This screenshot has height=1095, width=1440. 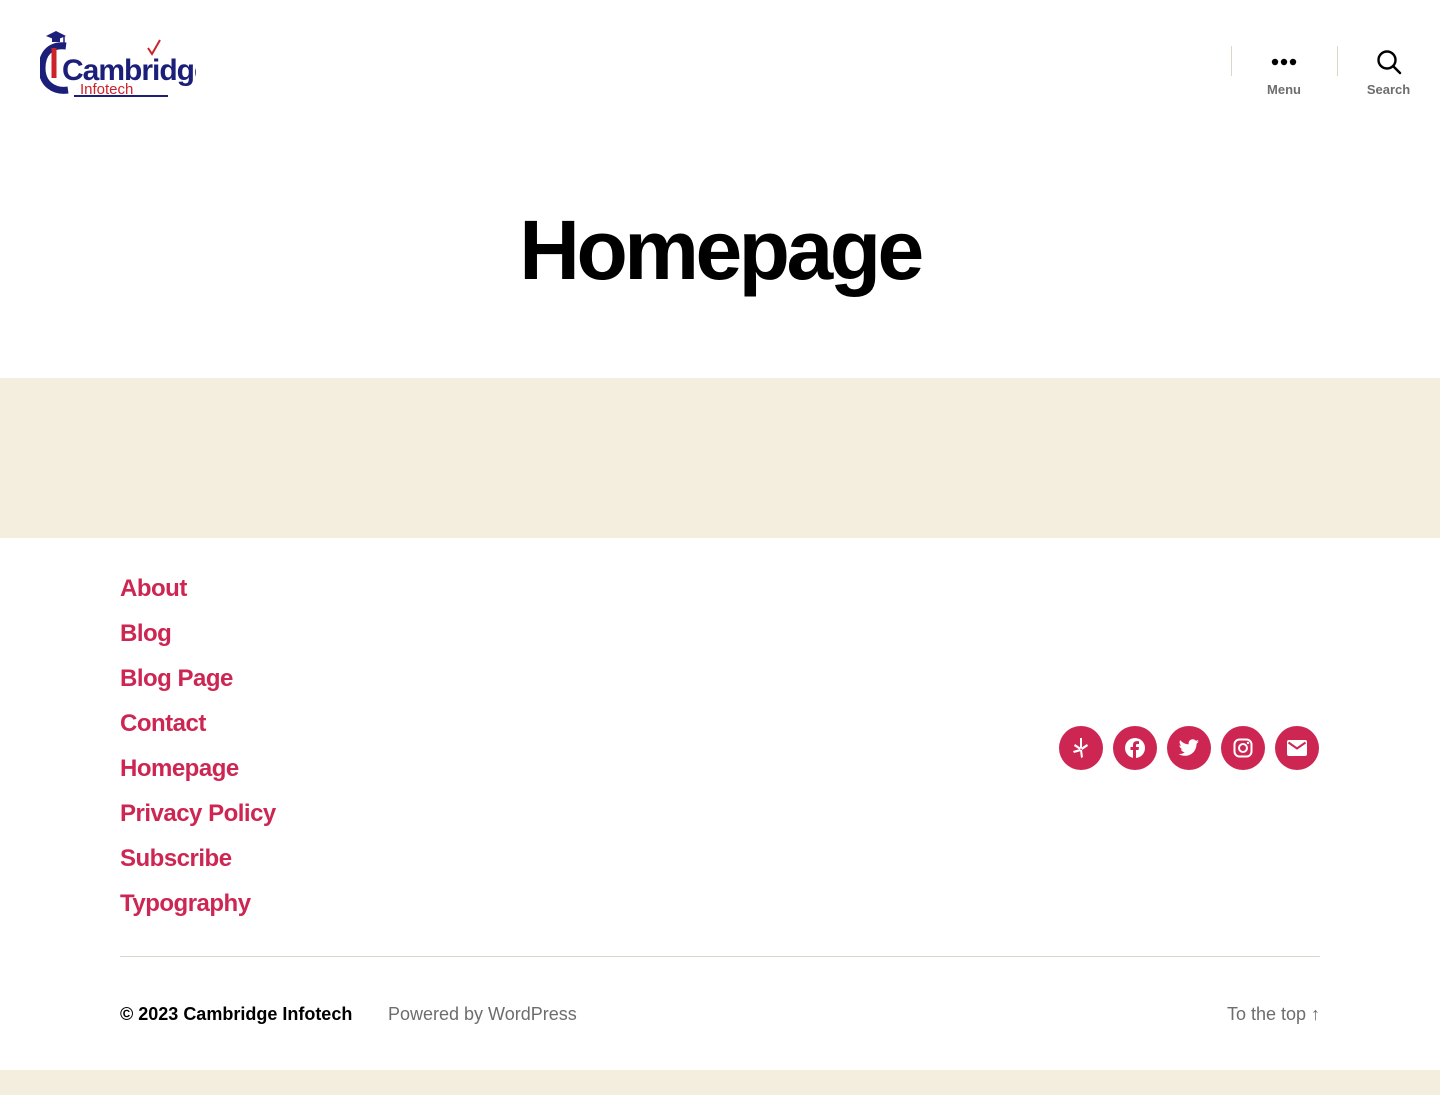 I want to click on footer-link-about: About, so click(x=153, y=589).